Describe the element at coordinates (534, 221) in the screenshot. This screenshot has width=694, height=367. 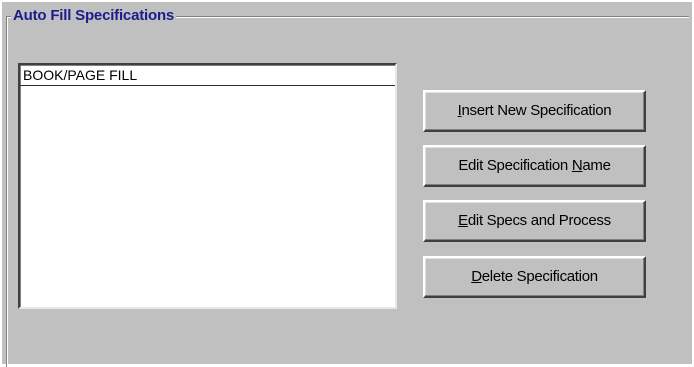
I see `edit-specs-and-process-button: Edit Specs and Process` at that location.